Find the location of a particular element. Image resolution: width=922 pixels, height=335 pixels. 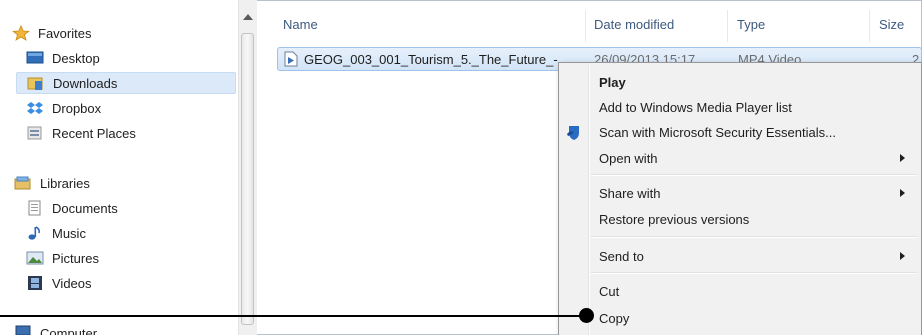

nav-scrollbar is located at coordinates (247, 167).